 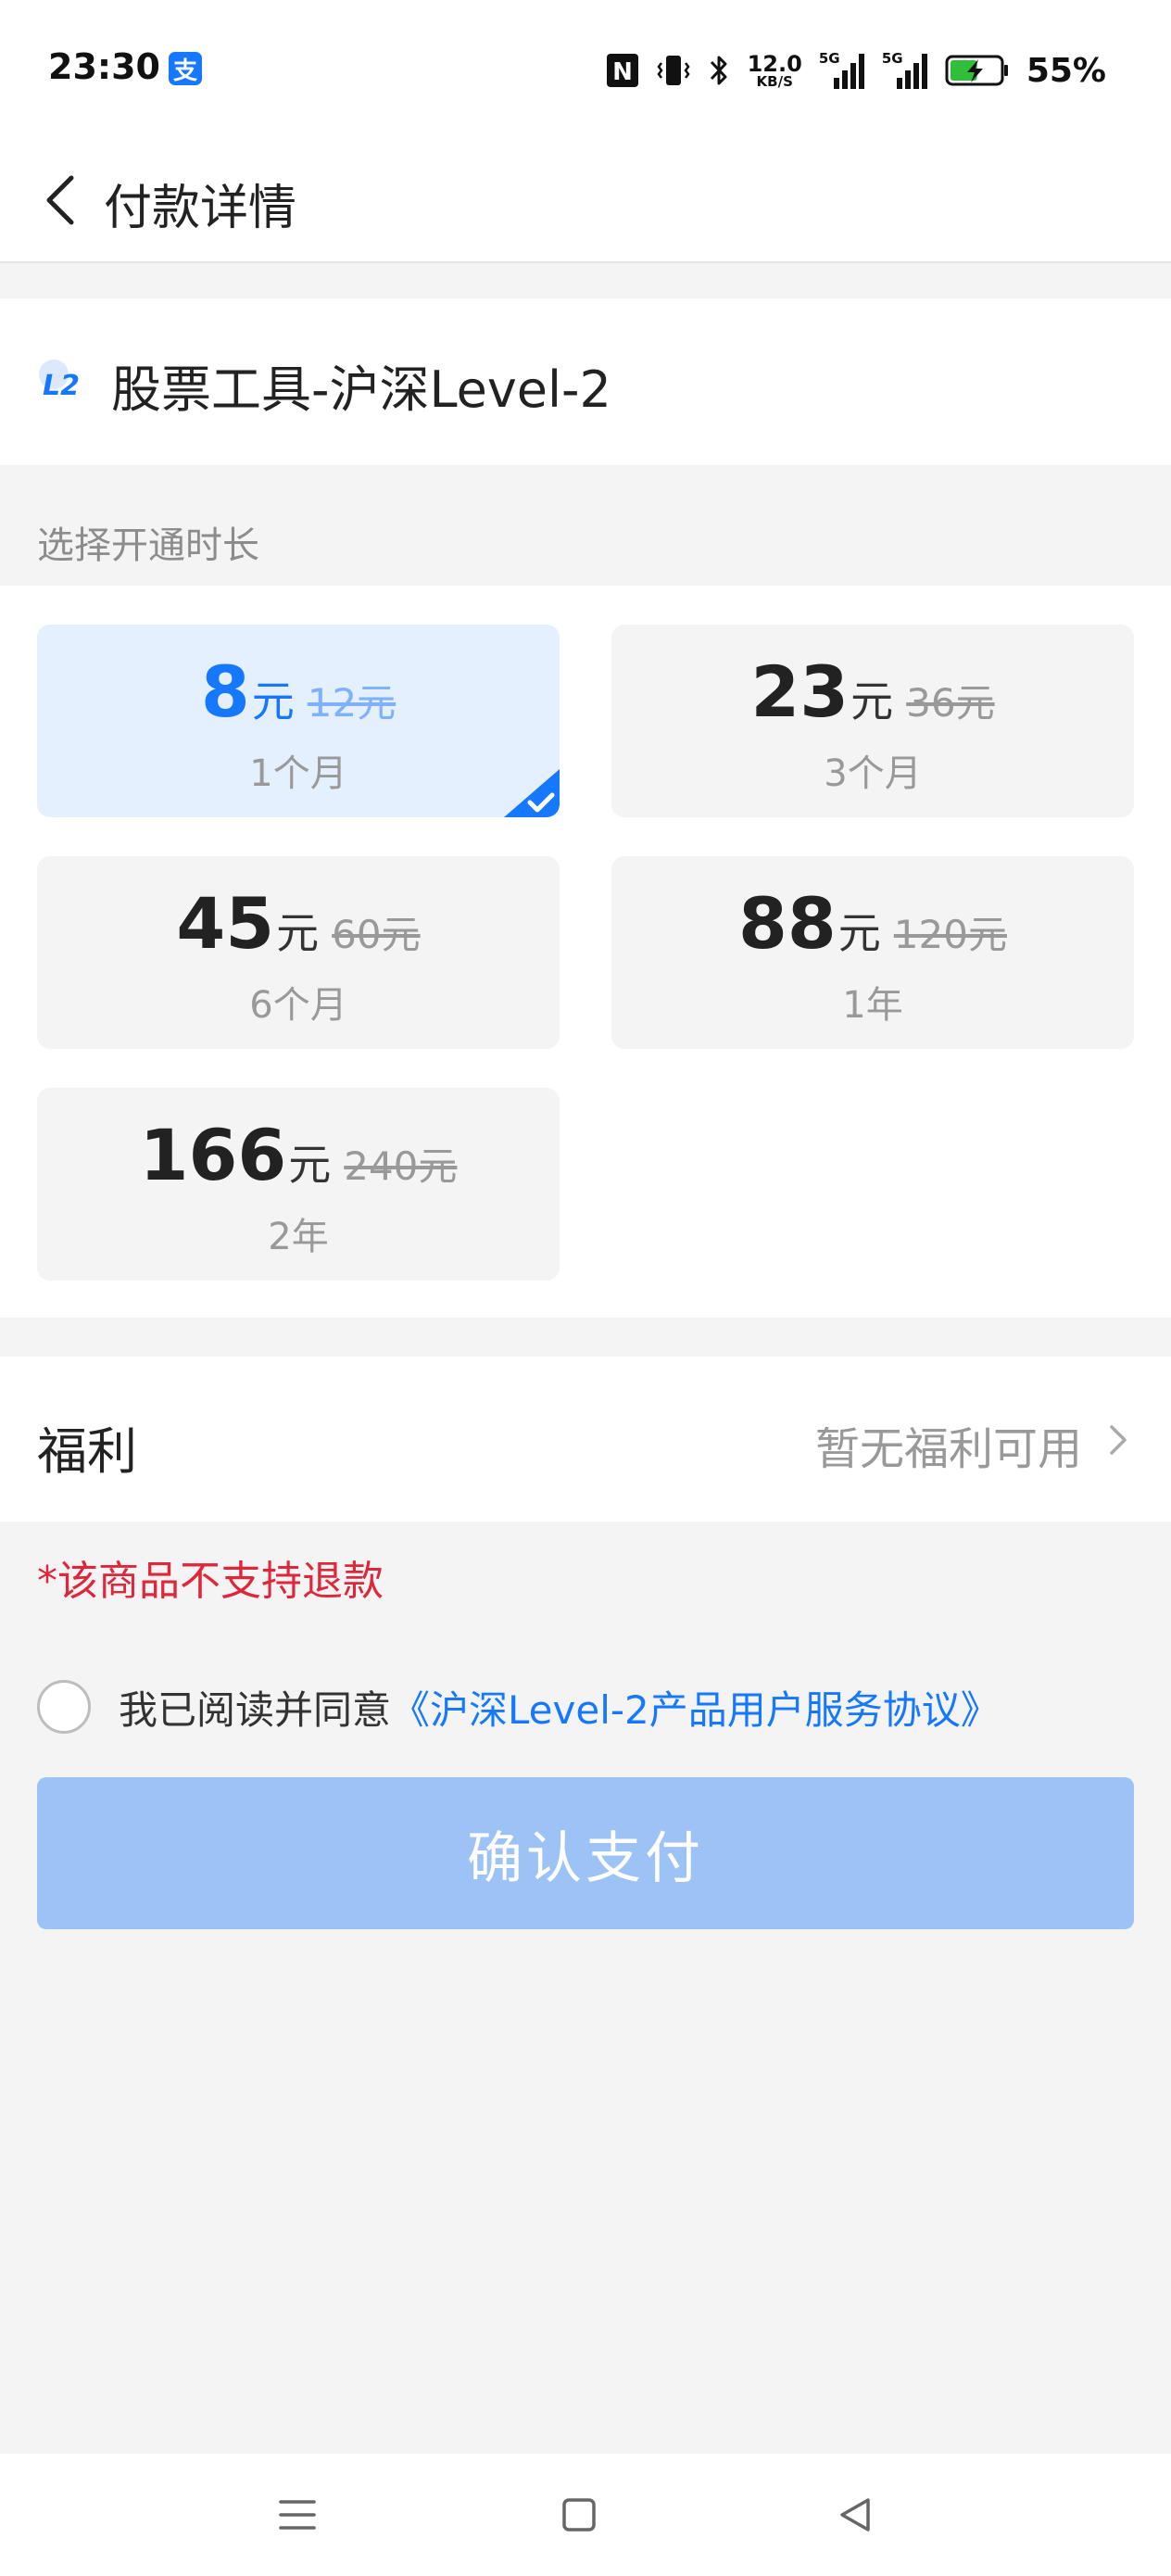 What do you see at coordinates (298, 1006) in the screenshot?
I see `plan-duration: 6个月` at bounding box center [298, 1006].